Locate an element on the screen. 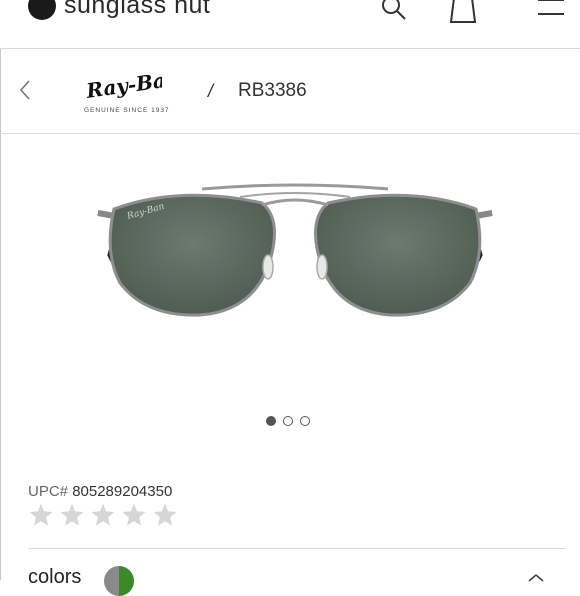 The height and width of the screenshot is (596, 580). menu-icon is located at coordinates (551, 11).